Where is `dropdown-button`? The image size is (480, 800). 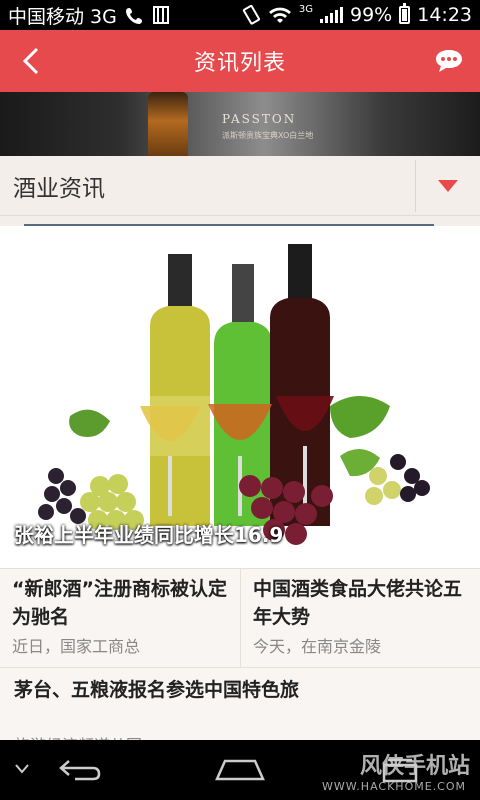
dropdown-button is located at coordinates (448, 186).